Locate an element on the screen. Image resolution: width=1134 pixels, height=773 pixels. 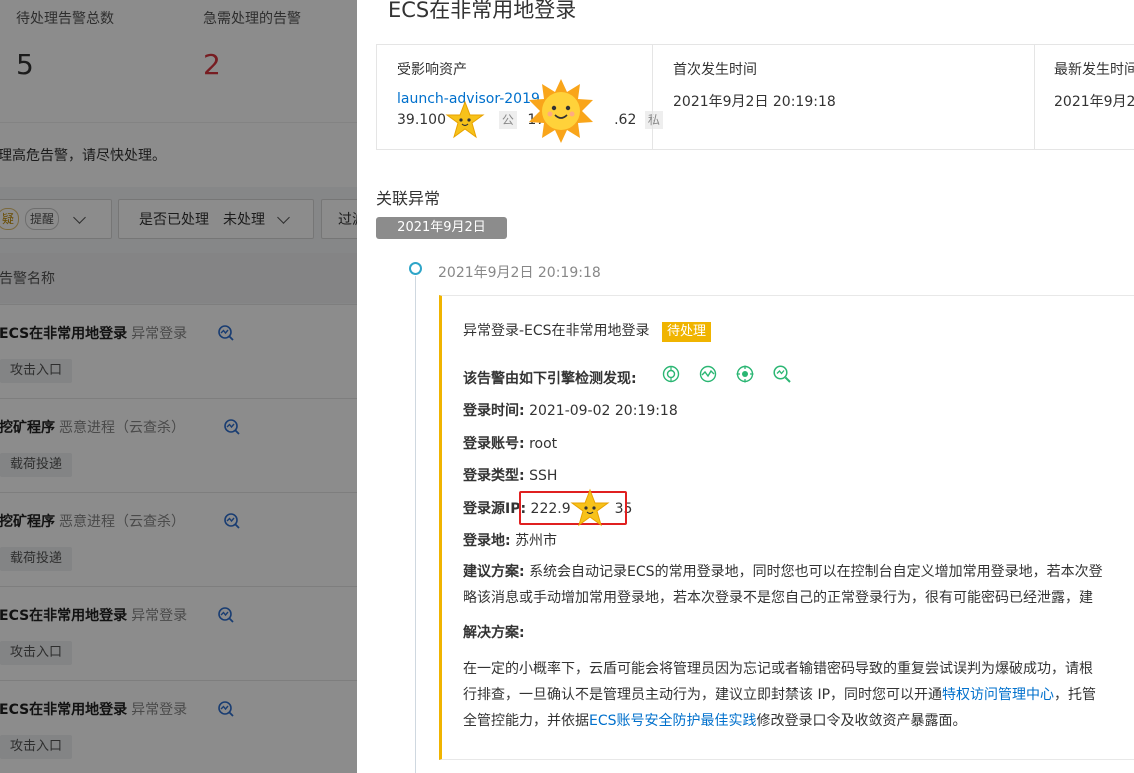
latest-time-cell: 最新发生时间 2021年9月2 is located at coordinates (1084, 97).